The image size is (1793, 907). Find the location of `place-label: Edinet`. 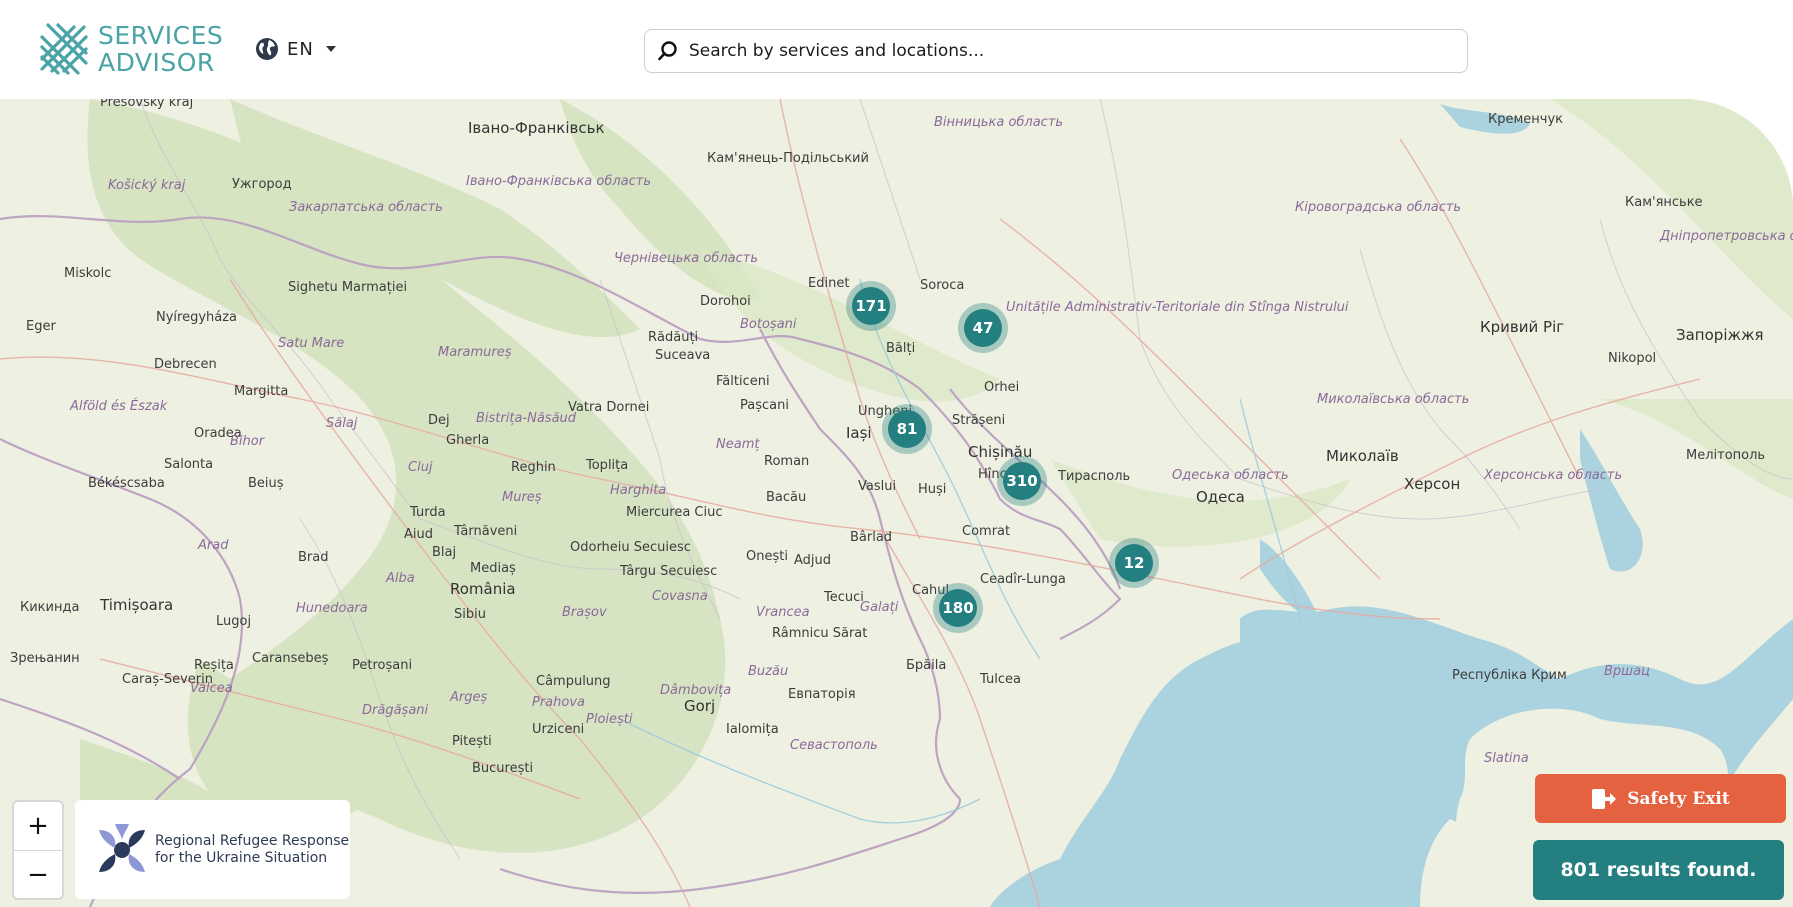

place-label: Edinet is located at coordinates (829, 283).